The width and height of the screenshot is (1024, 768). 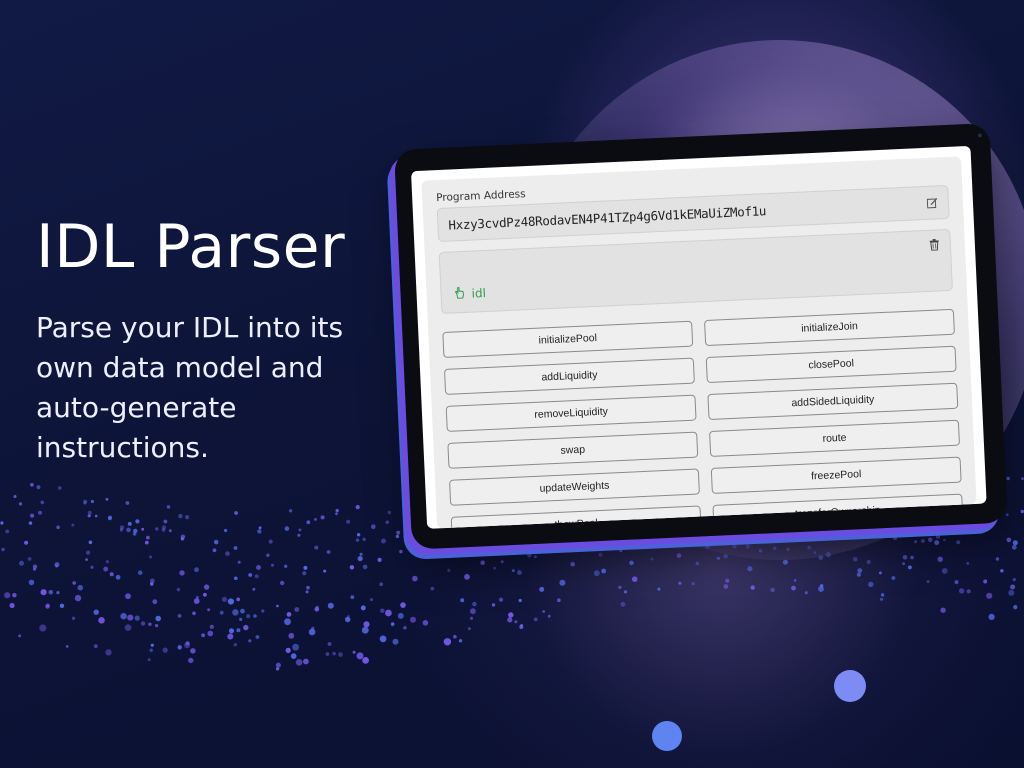 I want to click on instruction-button-transferOwnership: transferOwnership, so click(x=838, y=511).